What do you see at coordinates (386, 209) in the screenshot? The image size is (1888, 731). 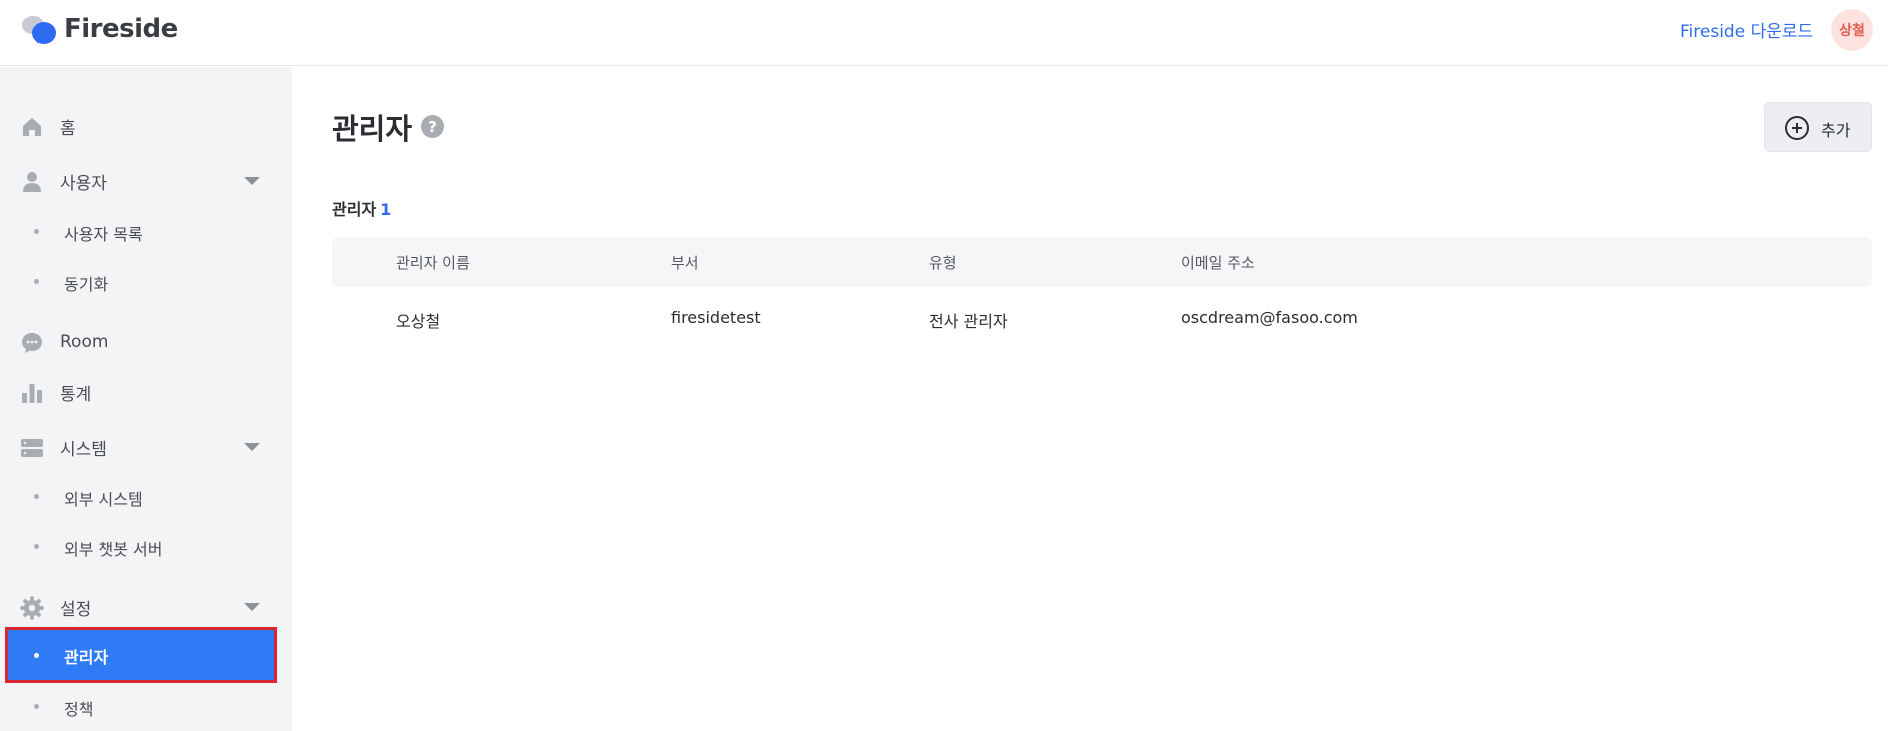 I see `admin-count: 1` at bounding box center [386, 209].